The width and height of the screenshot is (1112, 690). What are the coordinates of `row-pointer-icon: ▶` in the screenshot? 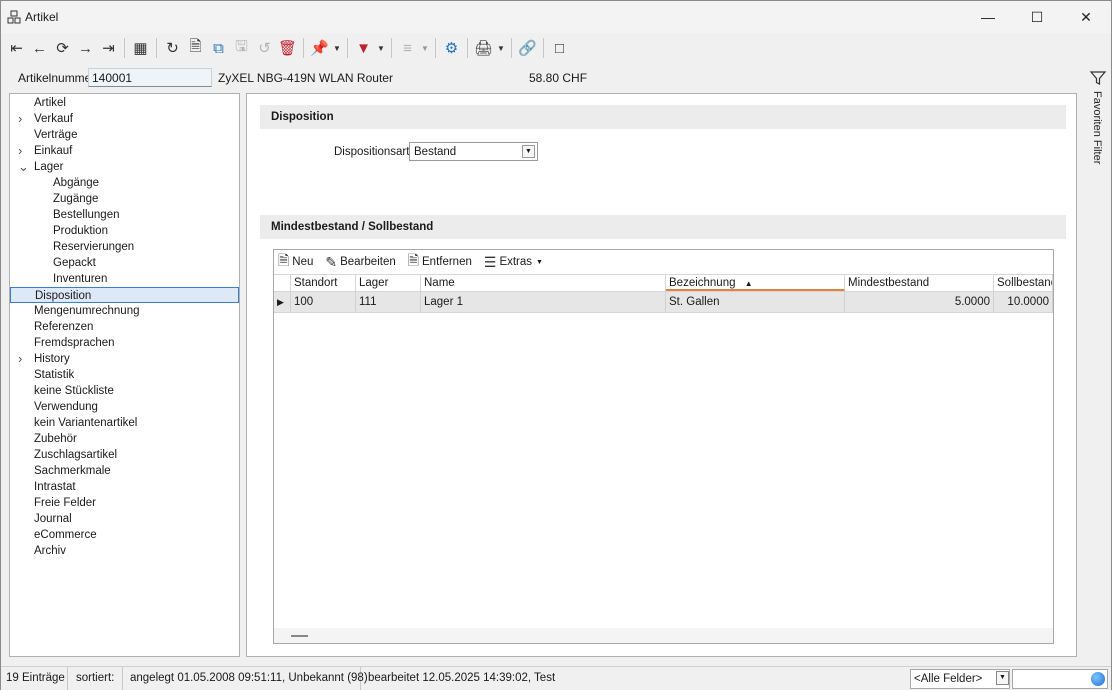 It's located at (282, 302).